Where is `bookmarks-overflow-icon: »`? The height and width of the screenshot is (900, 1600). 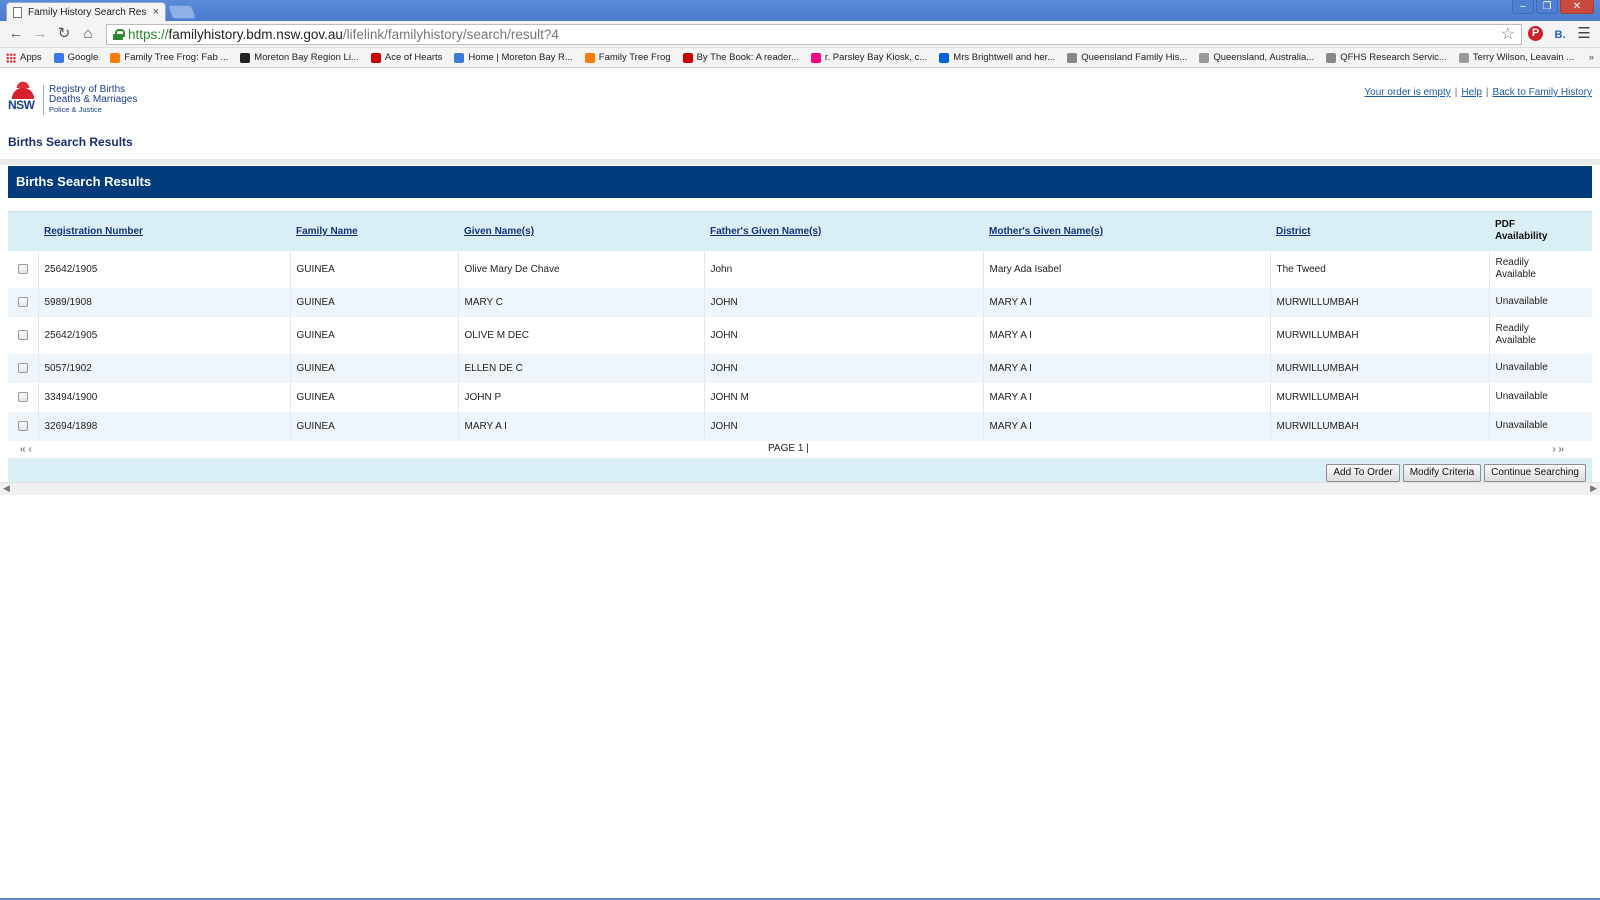
bookmarks-overflow-icon: » is located at coordinates (1591, 57).